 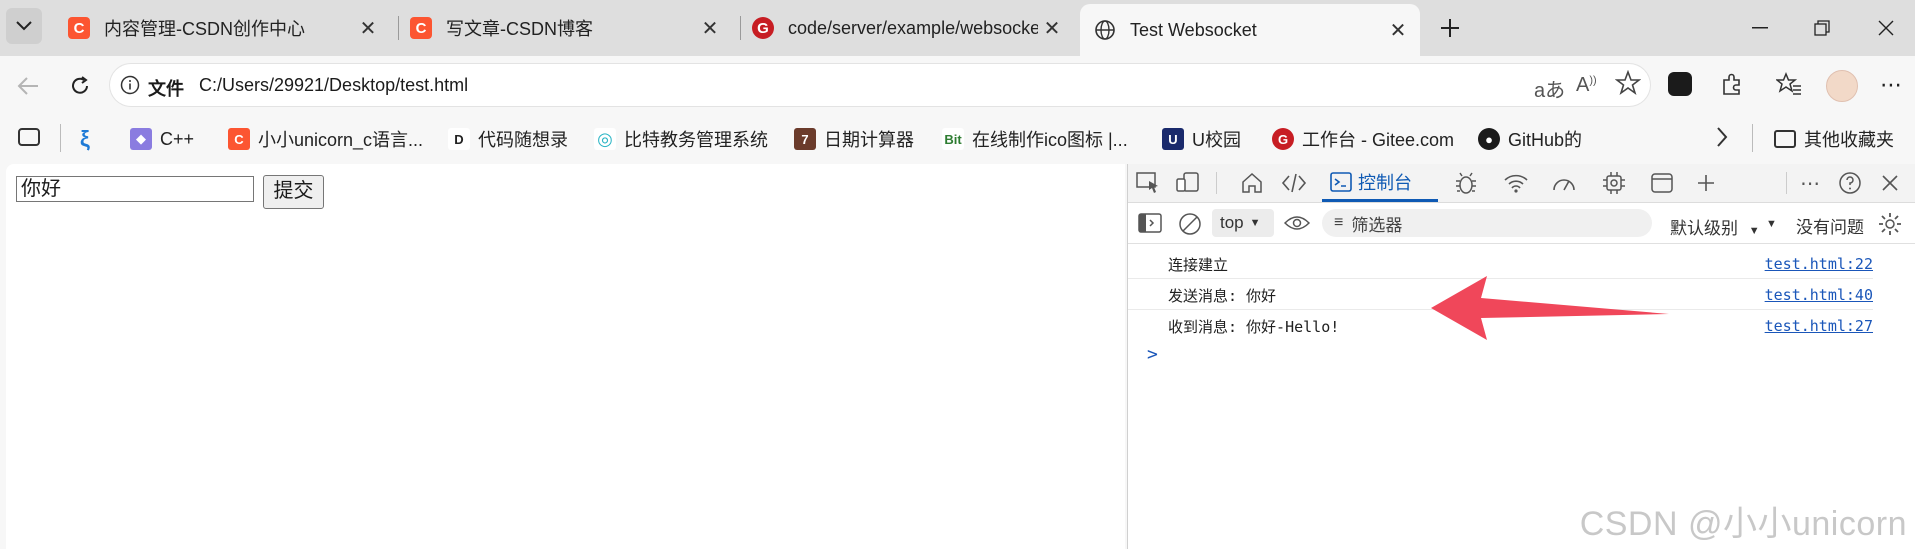 What do you see at coordinates (1341, 181) in the screenshot?
I see `console-icon` at bounding box center [1341, 181].